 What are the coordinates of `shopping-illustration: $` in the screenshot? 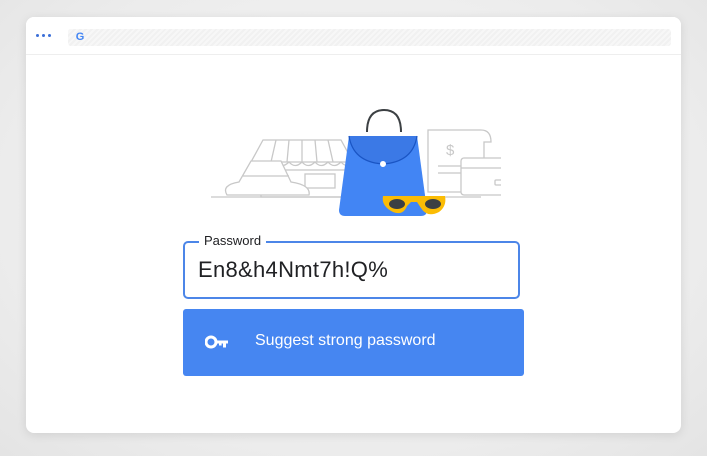 It's located at (356, 162).